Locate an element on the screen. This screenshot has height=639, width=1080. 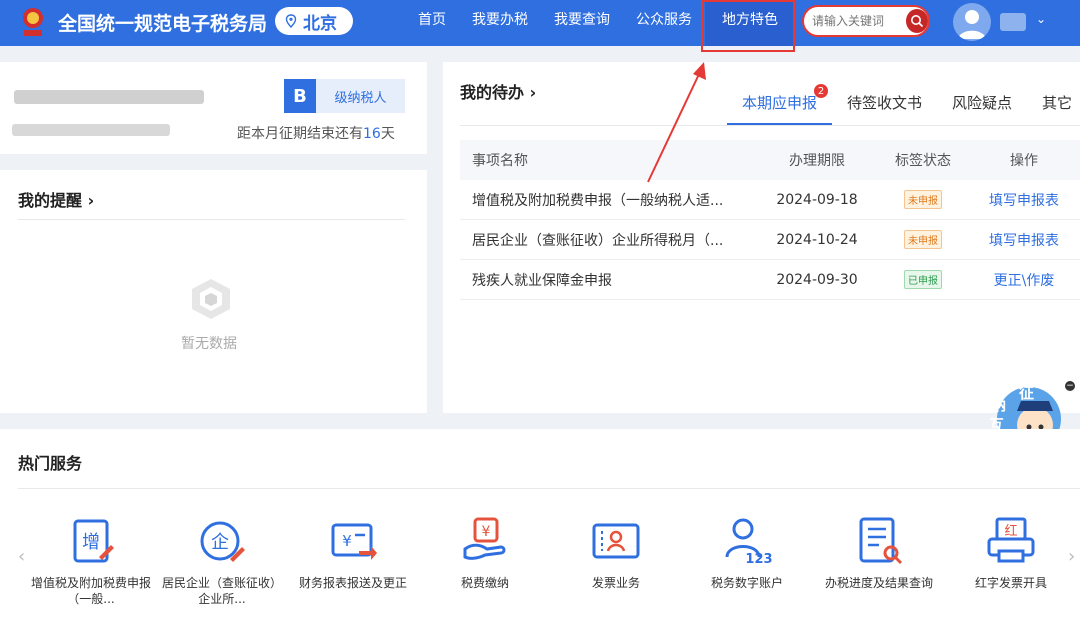
service-label: 财务报表报送及更正 is located at coordinates (352, 583).